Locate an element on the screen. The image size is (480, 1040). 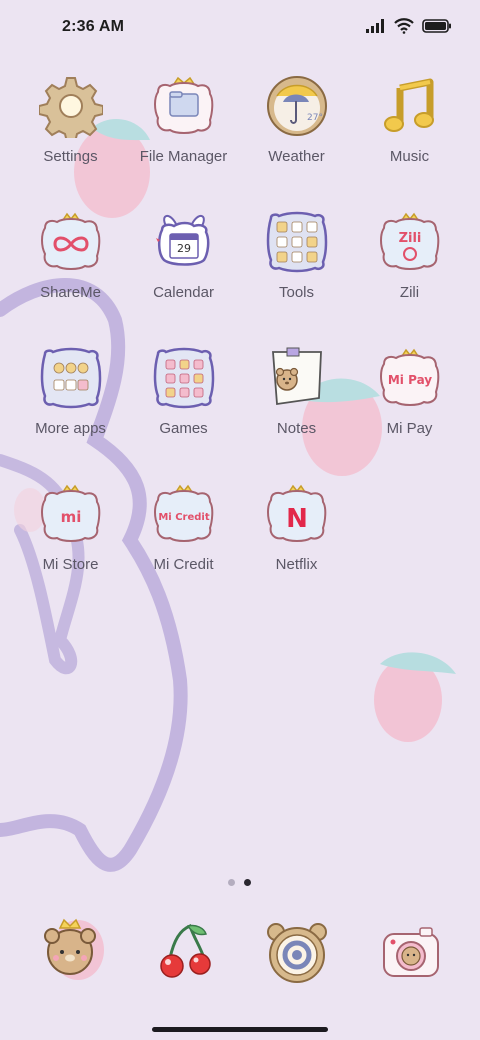
app-calendar: 29 Calendar is located at coordinates (183, 255).